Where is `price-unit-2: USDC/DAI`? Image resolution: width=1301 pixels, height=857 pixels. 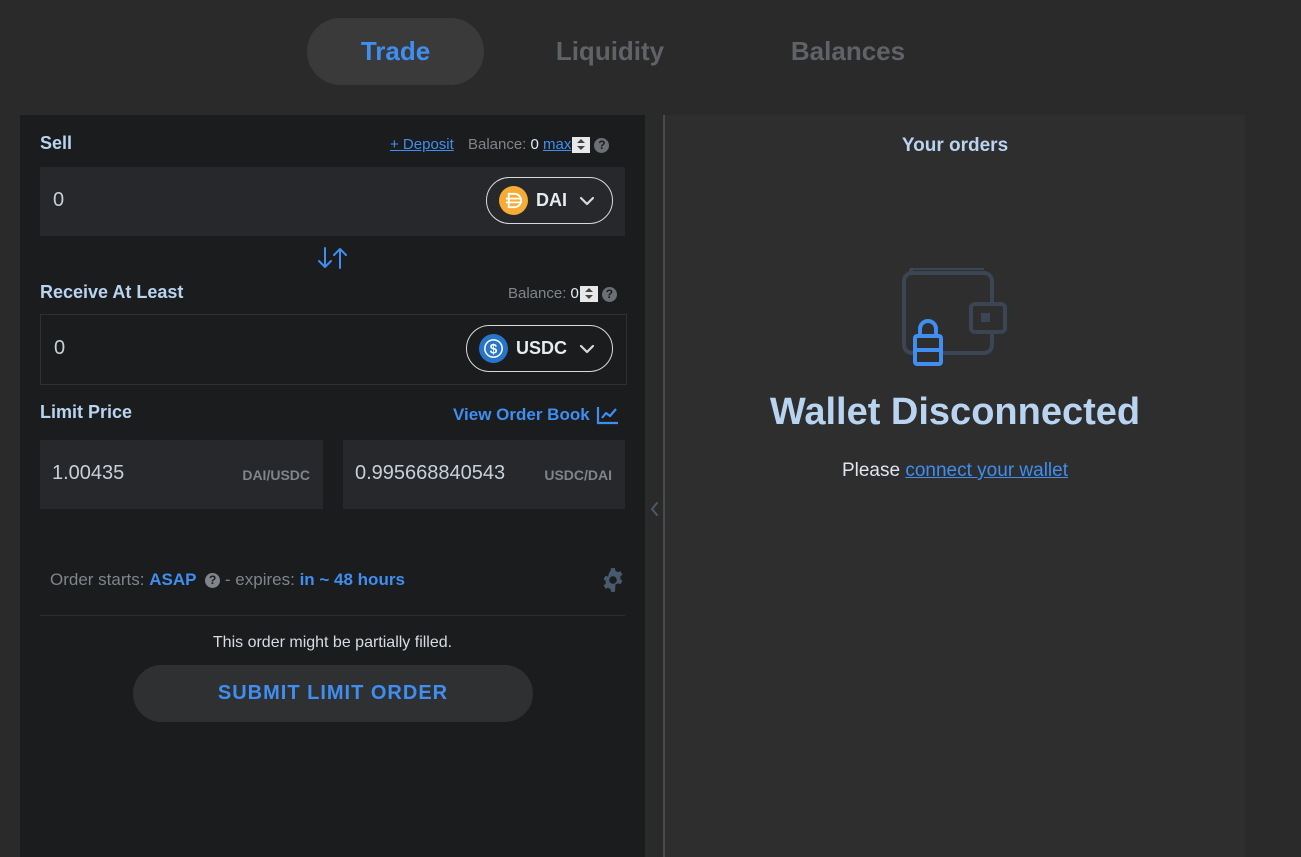 price-unit-2: USDC/DAI is located at coordinates (578, 475).